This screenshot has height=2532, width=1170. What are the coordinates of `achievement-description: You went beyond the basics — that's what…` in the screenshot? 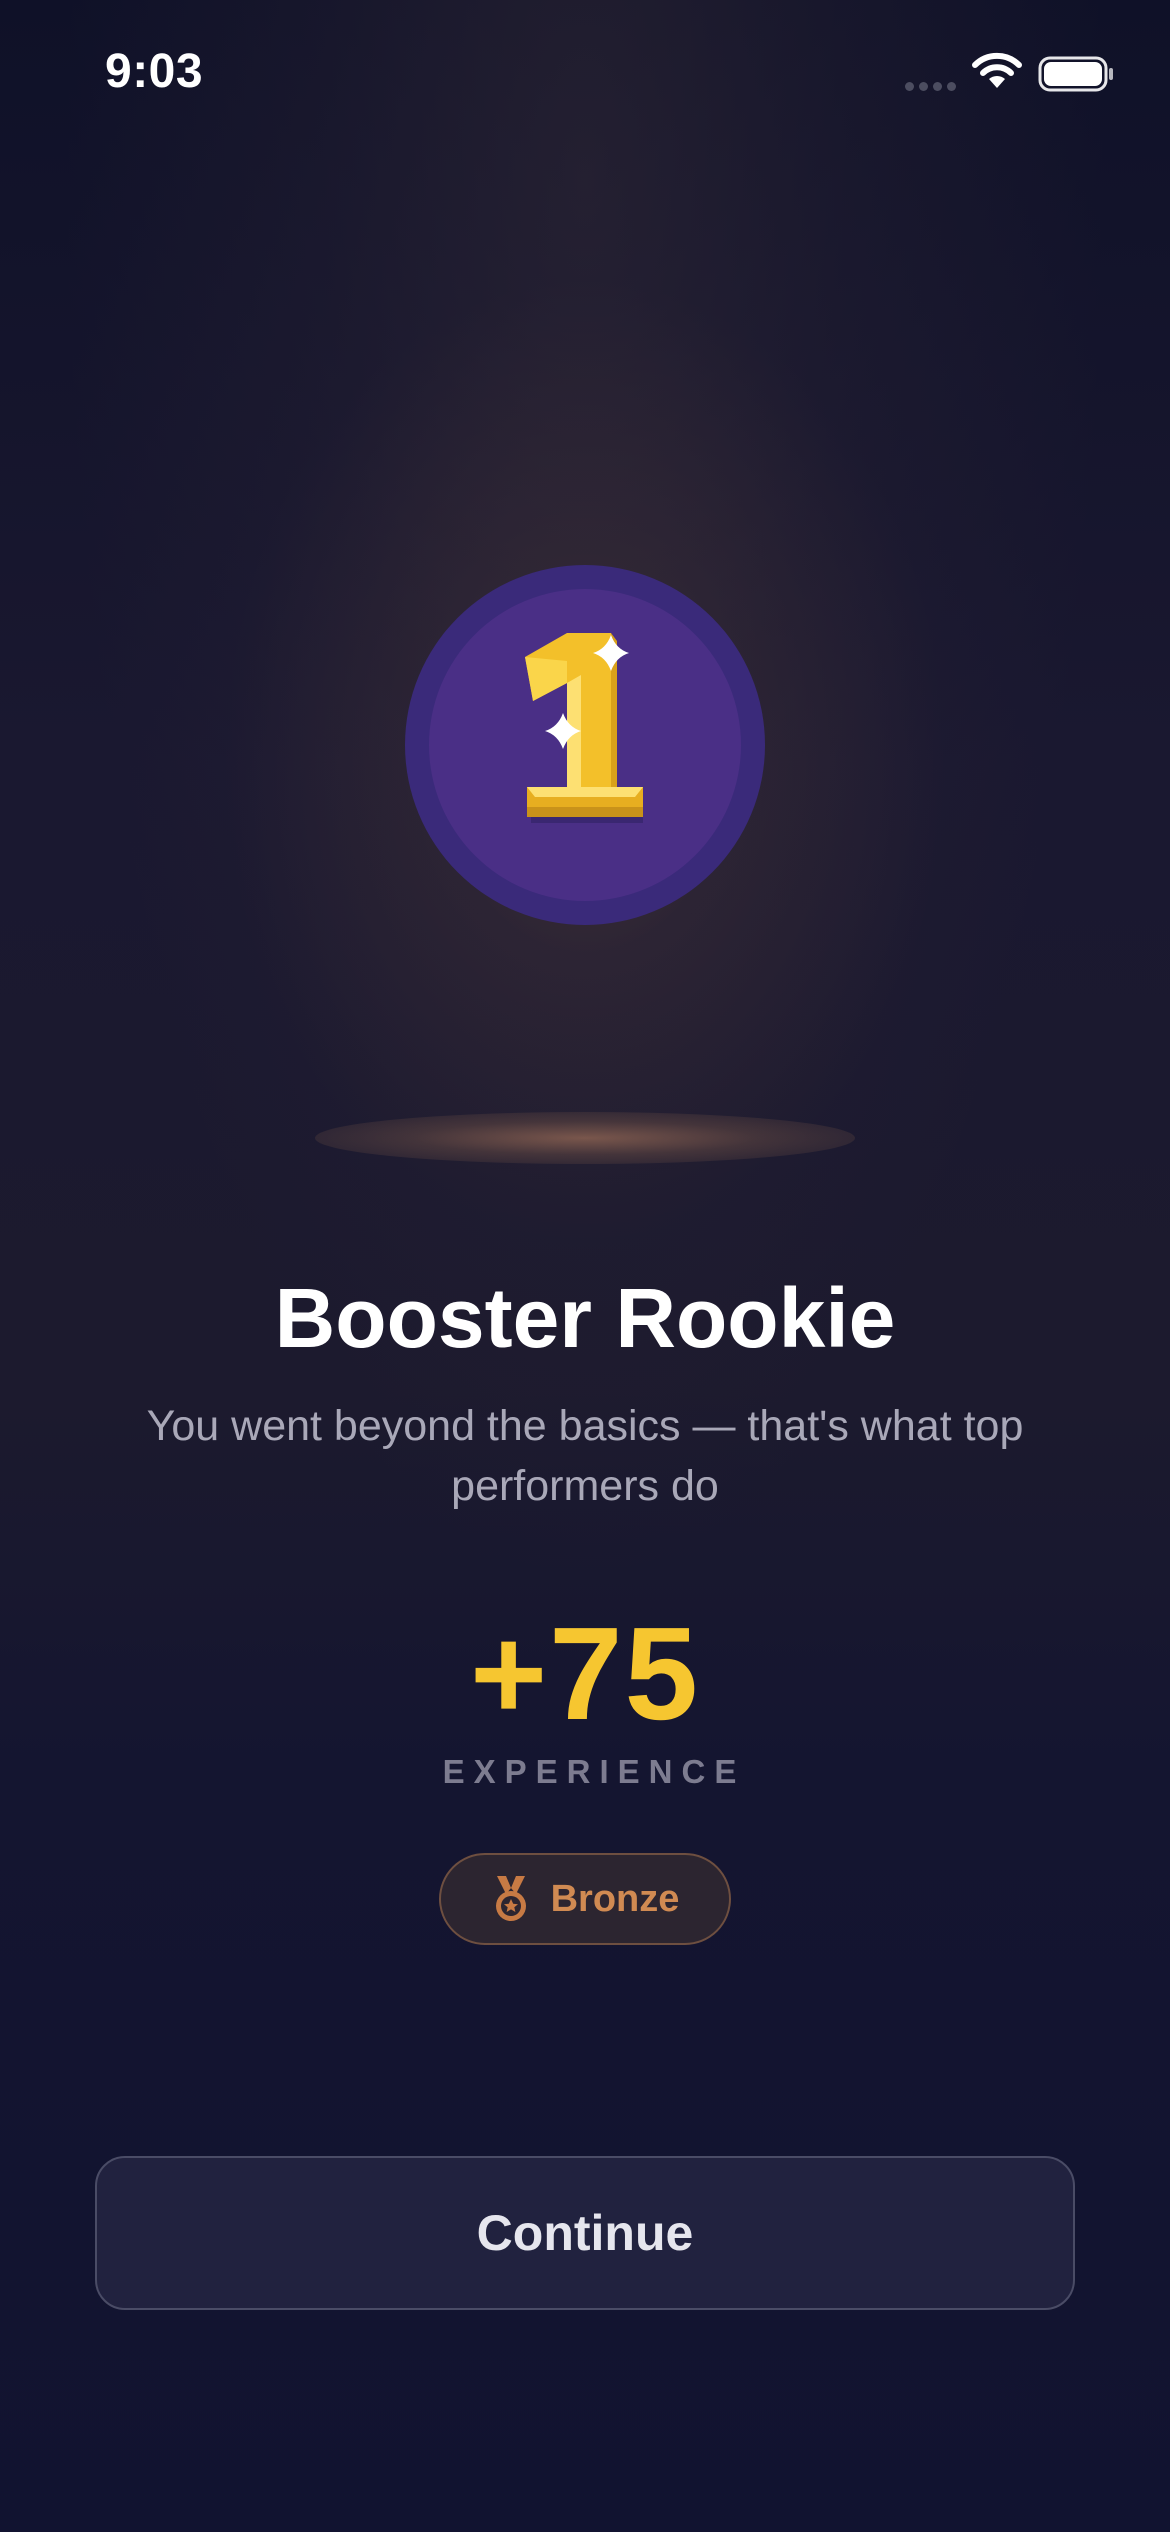 It's located at (585, 1456).